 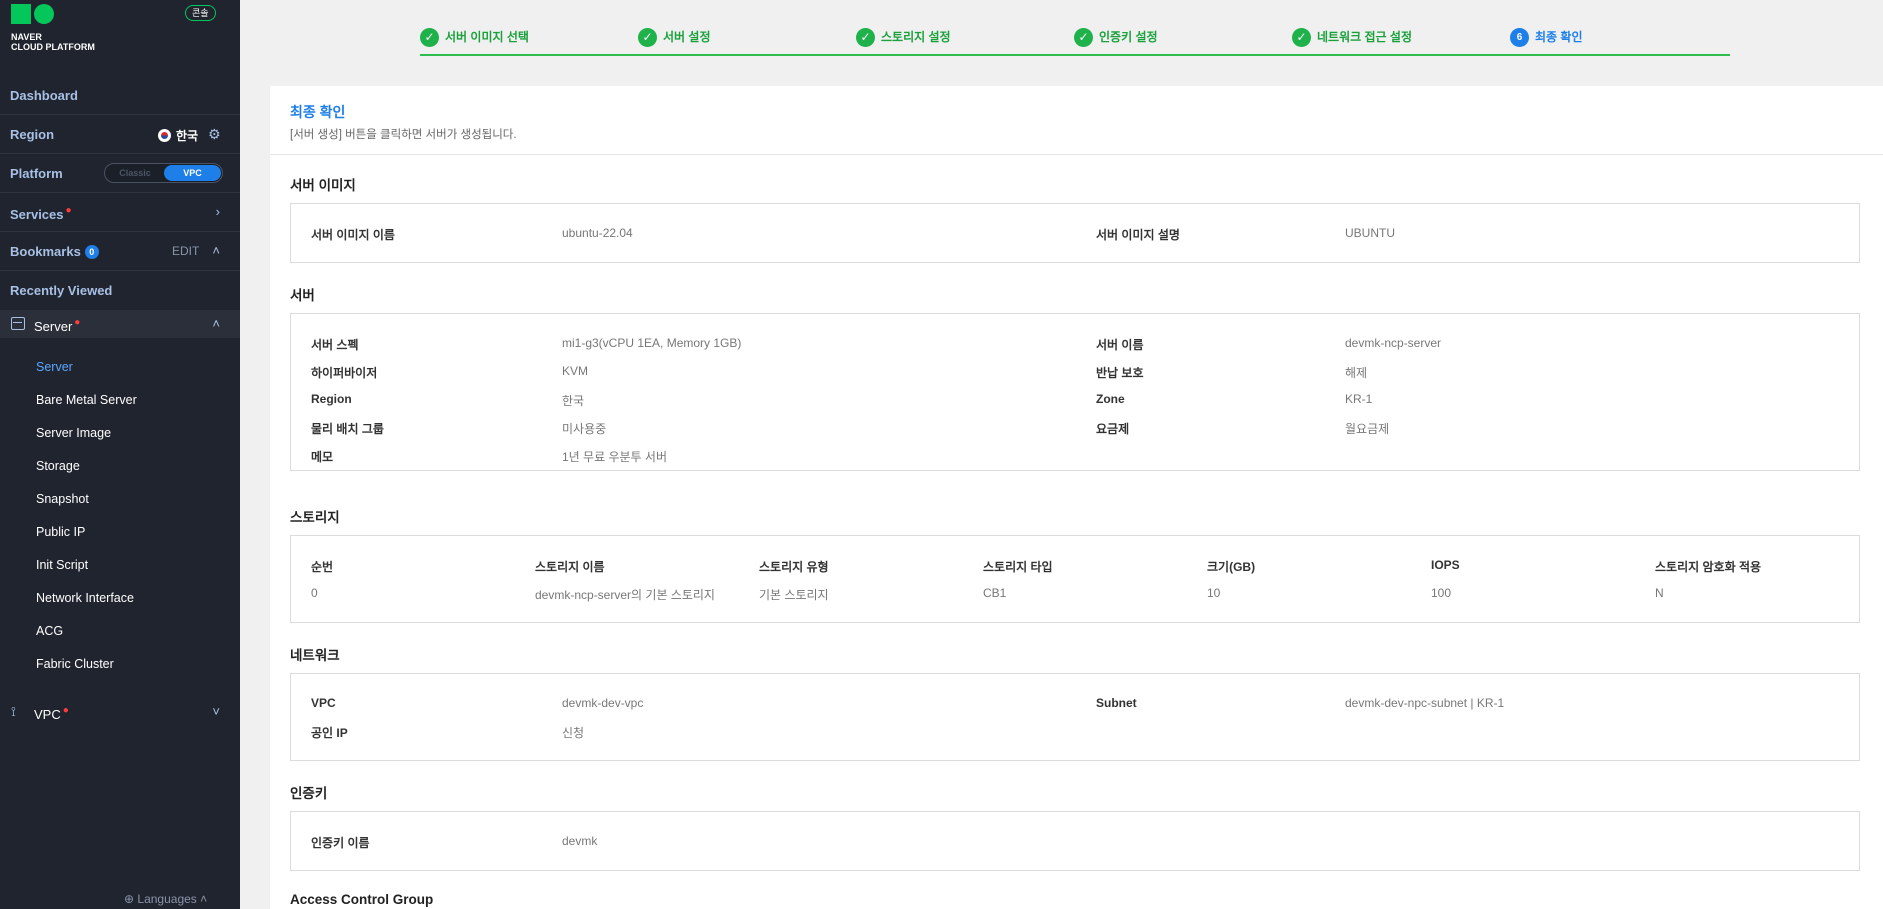 I want to click on storage-cell: 0, so click(x=314, y=593).